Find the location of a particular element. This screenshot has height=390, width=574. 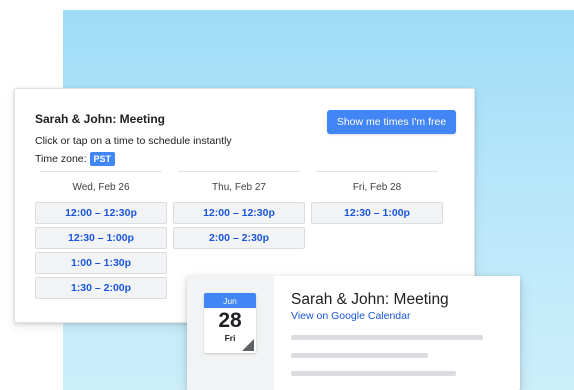

page-fold-icon is located at coordinates (248, 345).